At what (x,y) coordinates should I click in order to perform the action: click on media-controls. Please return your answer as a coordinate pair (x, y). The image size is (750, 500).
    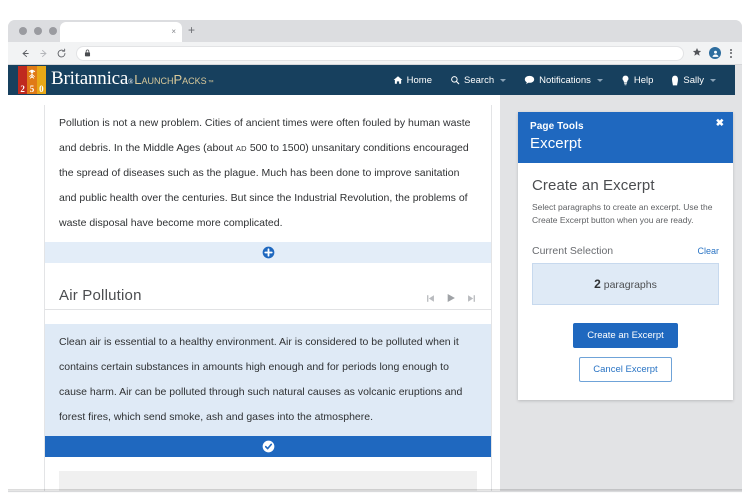
    Looking at the image, I should click on (451, 298).